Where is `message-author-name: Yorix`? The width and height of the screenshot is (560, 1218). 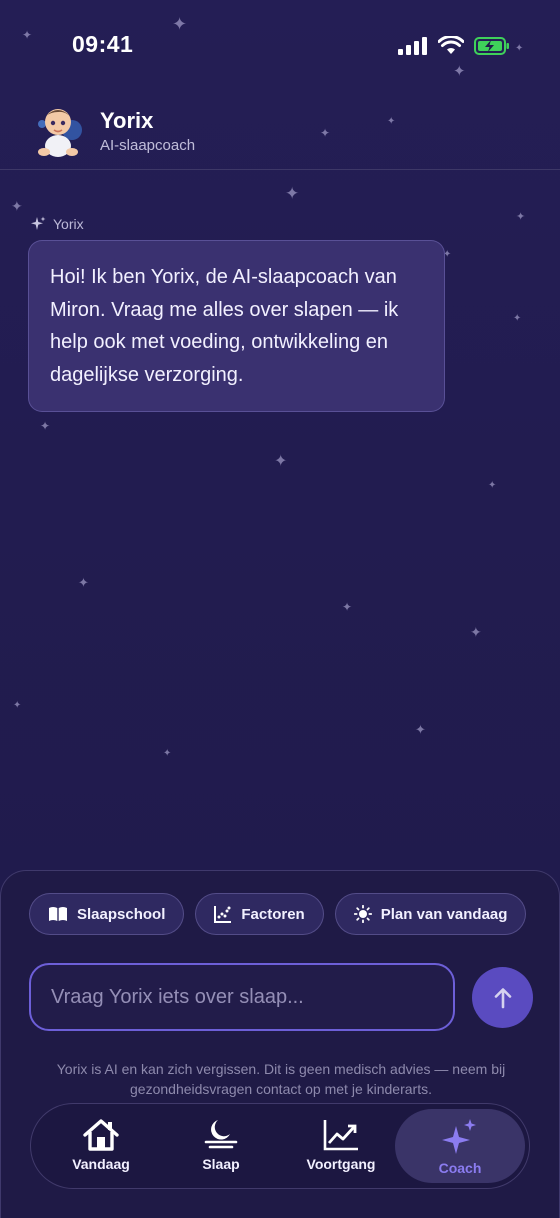 message-author-name: Yorix is located at coordinates (68, 224).